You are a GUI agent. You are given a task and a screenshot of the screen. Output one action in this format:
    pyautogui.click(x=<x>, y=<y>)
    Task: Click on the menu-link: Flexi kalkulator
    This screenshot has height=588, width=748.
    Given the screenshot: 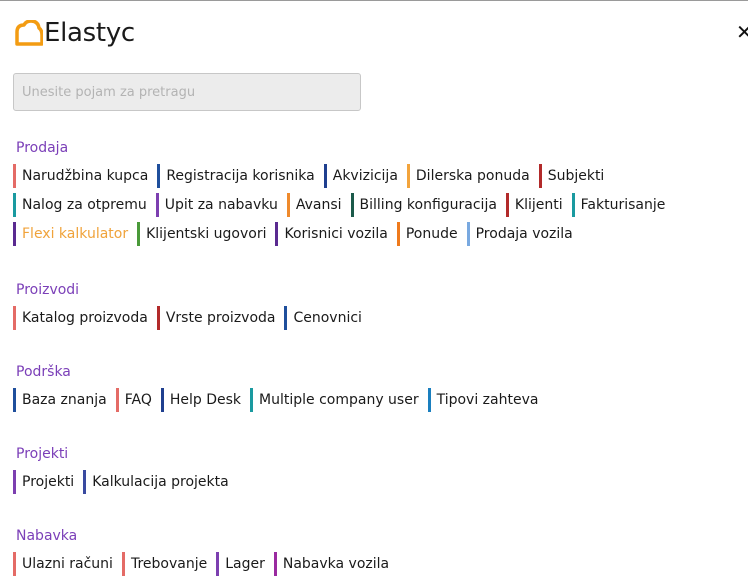 What is the action you would take?
    pyautogui.click(x=70, y=234)
    